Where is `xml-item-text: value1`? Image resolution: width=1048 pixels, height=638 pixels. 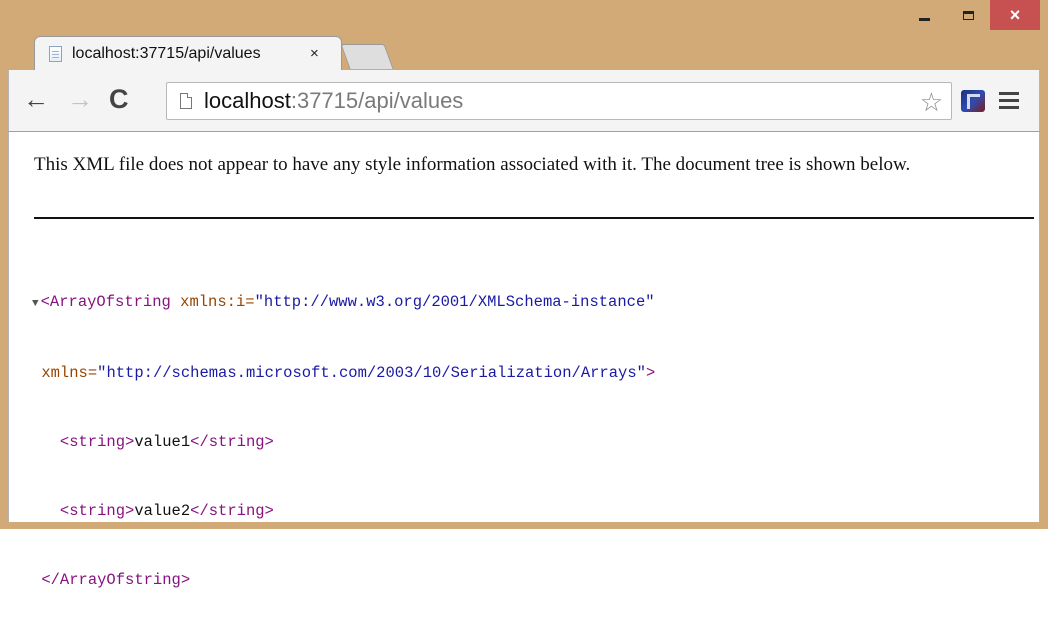 xml-item-text: value1 is located at coordinates (162, 442).